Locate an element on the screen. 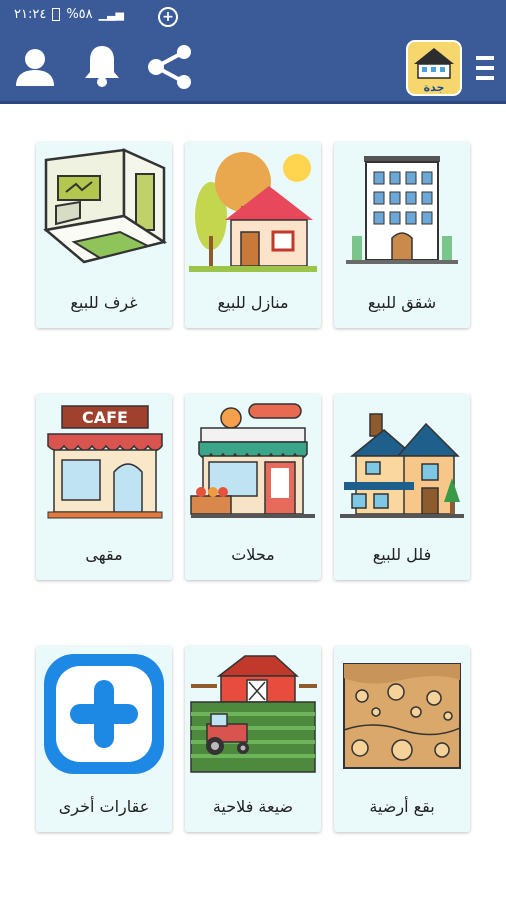 Image resolution: width=506 pixels, height=900 pixels. villa-icon is located at coordinates (402, 463).